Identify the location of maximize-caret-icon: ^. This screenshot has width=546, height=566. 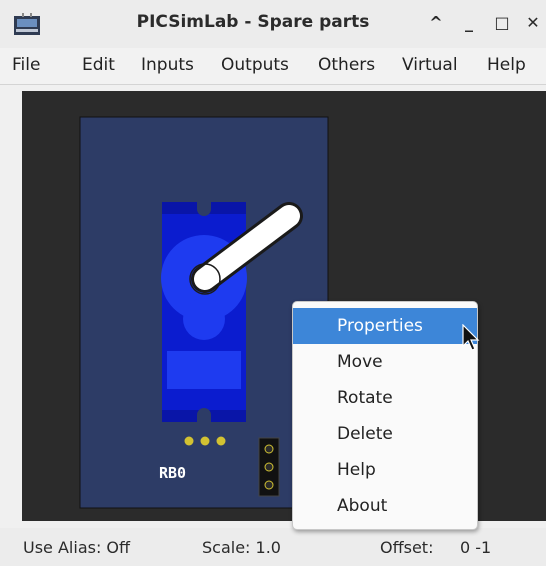
(436, 23).